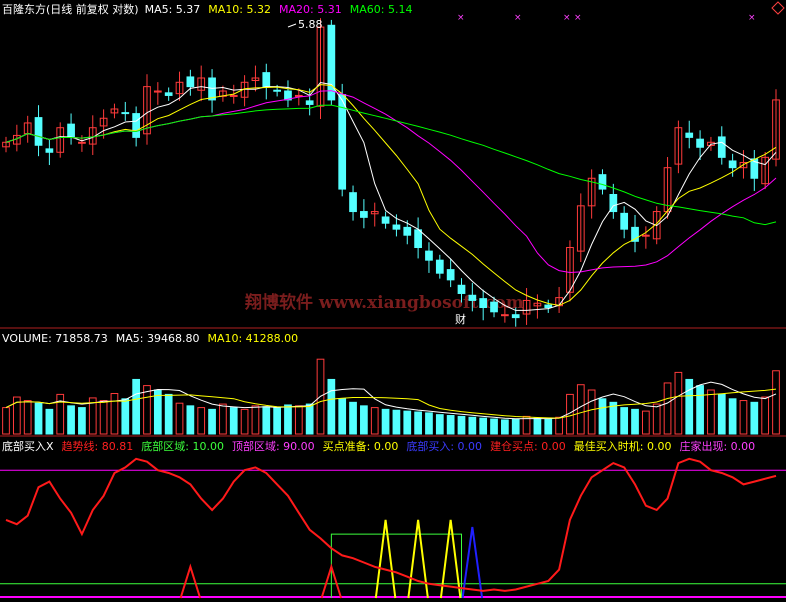 This screenshot has height=602, width=786. What do you see at coordinates (528, 446) in the screenshot?
I see `indicator-legend-label: 建仓买点: 0.00` at bounding box center [528, 446].